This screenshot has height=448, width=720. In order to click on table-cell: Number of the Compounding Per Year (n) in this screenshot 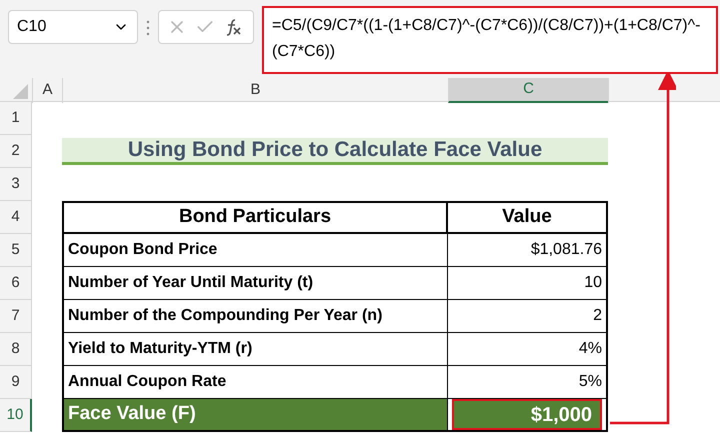, I will do `click(255, 316)`.